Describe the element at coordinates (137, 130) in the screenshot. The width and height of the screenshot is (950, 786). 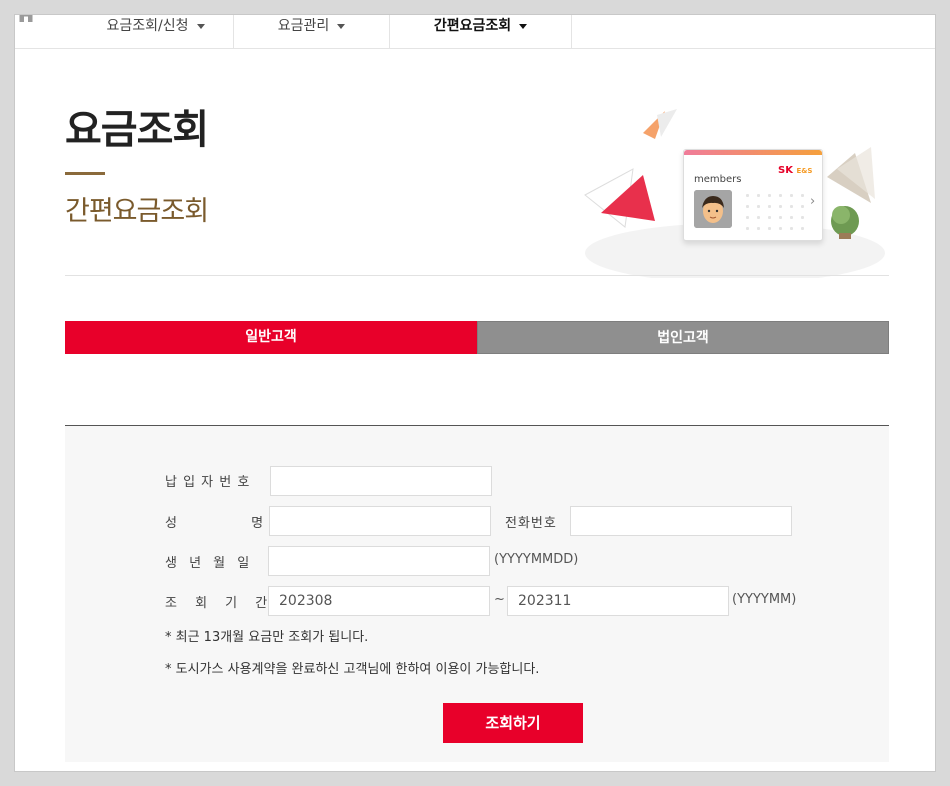
I see `page-title: 요금조회` at that location.